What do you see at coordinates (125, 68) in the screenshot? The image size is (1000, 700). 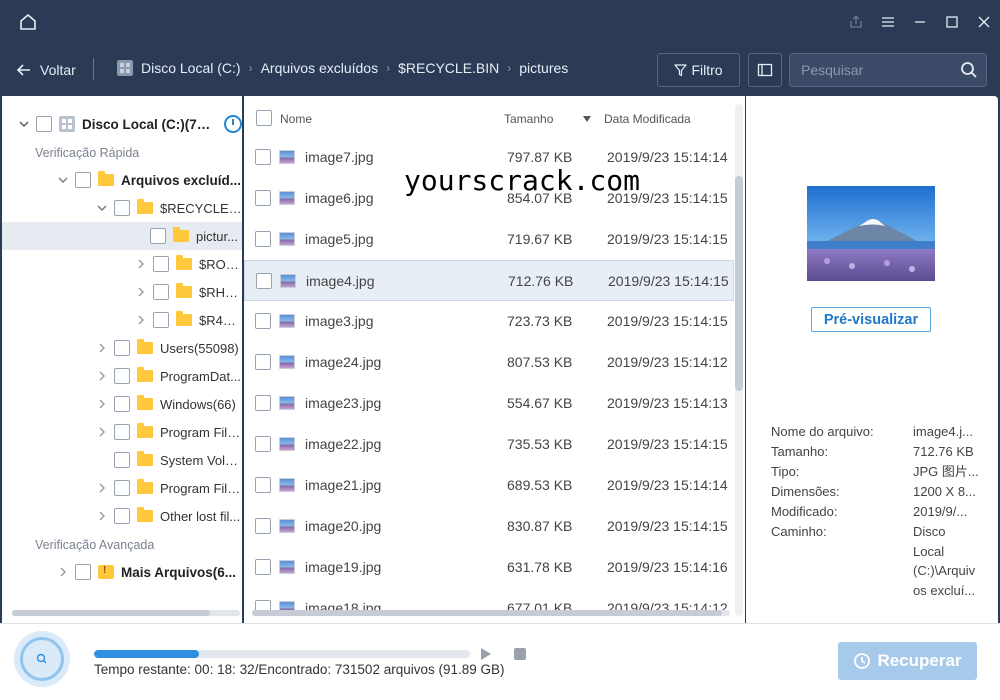 I see `drive-icon` at bounding box center [125, 68].